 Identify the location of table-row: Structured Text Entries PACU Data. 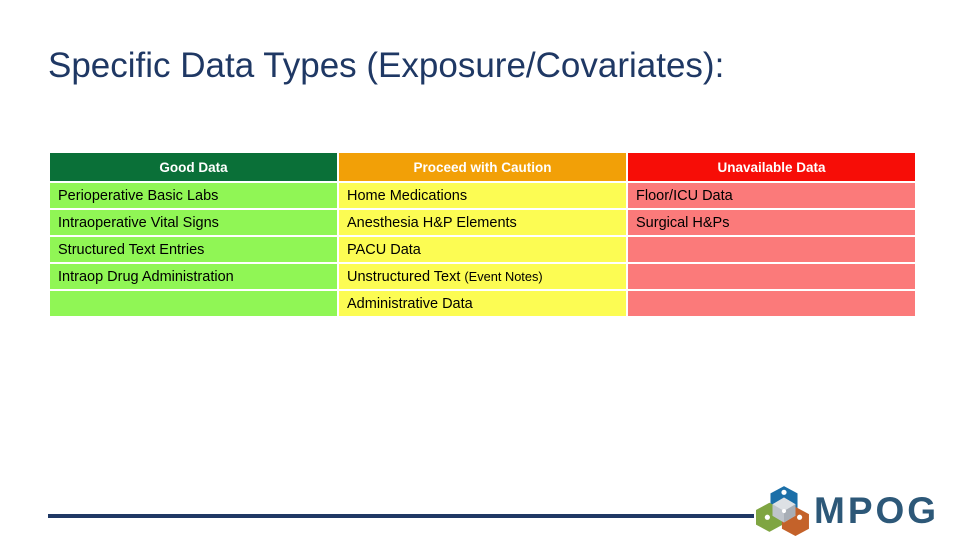
(482, 249).